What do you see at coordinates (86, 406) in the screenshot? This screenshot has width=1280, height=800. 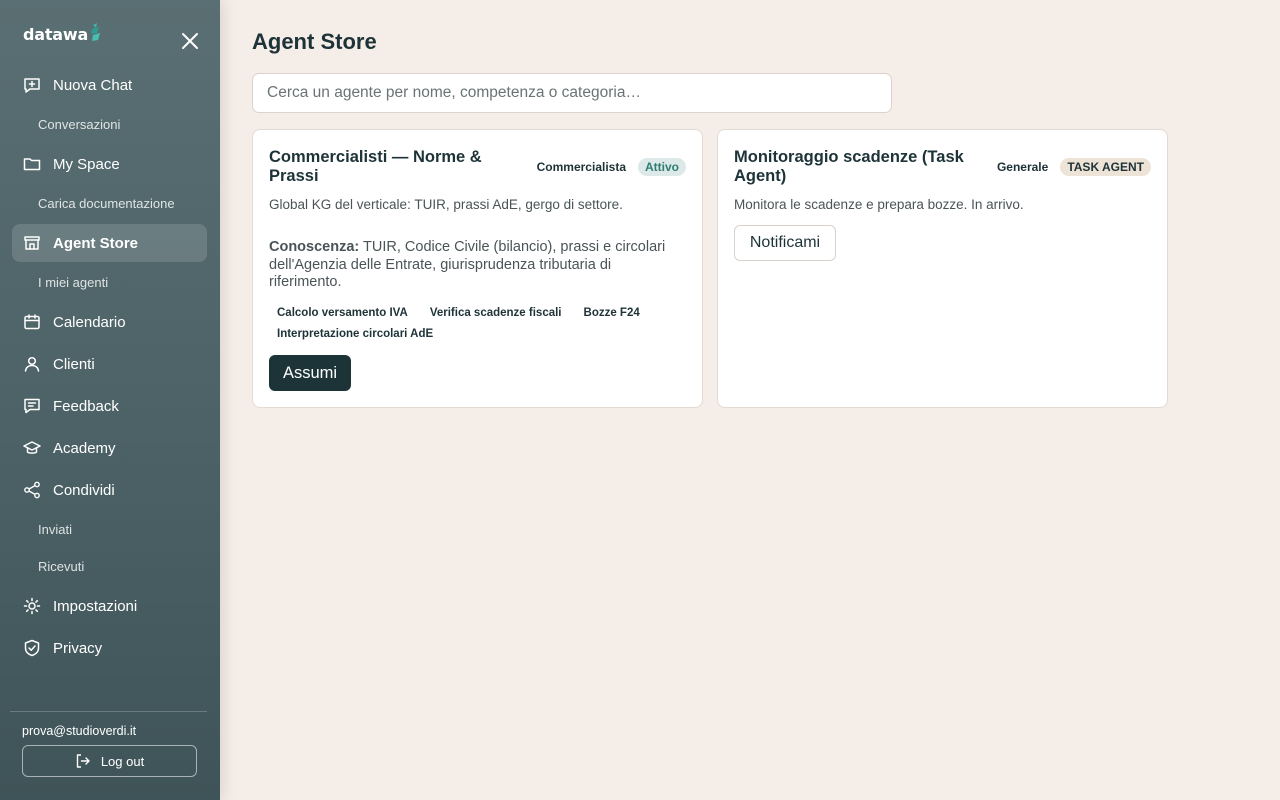 I see `sidebar-item-label: Feedback` at bounding box center [86, 406].